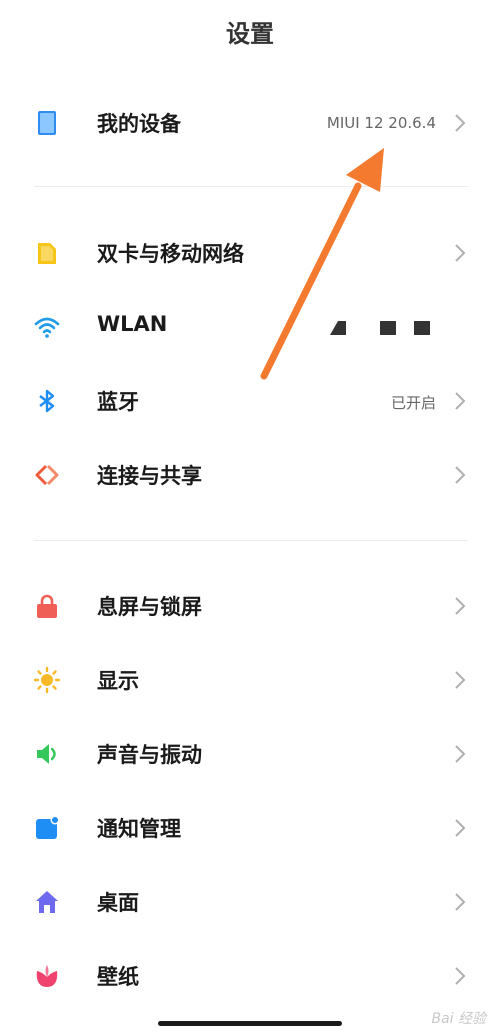 The width and height of the screenshot is (500, 1034). Describe the element at coordinates (118, 903) in the screenshot. I see `row-label: 桌面` at that location.